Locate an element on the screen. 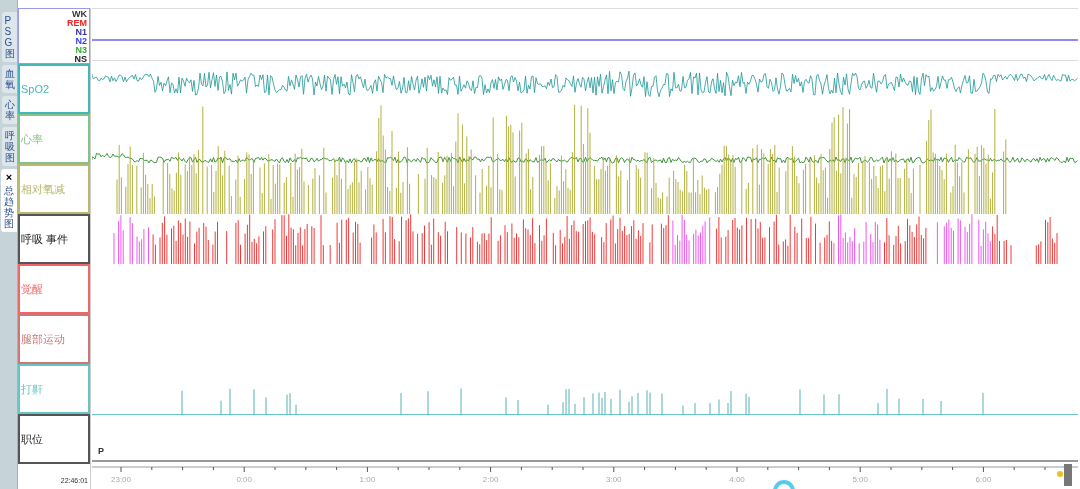  side-tab: 心率 is located at coordinates (9, 110).